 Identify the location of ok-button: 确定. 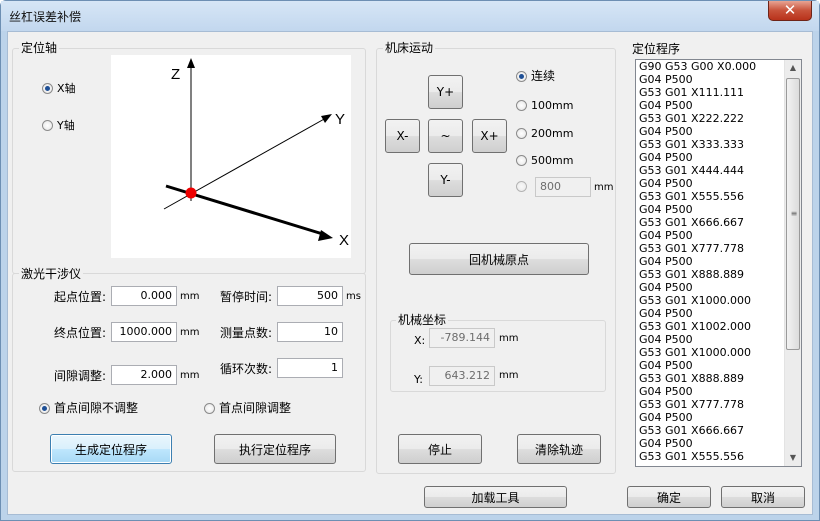
(669, 497).